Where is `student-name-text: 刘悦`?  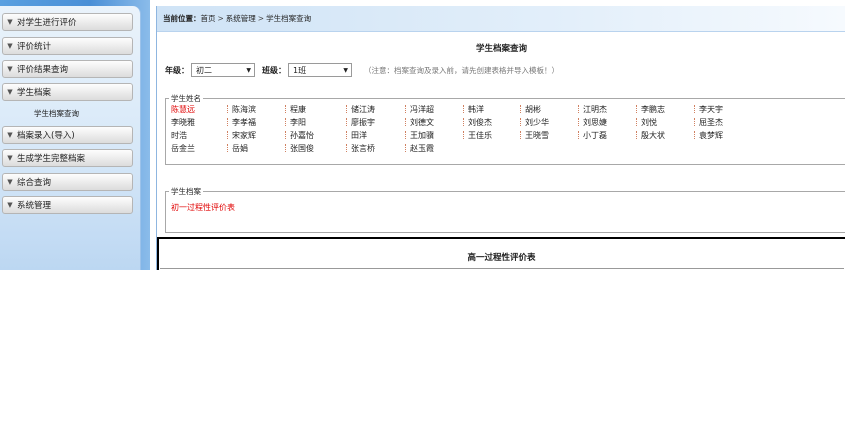
student-name-text: 刘悦 is located at coordinates (649, 122).